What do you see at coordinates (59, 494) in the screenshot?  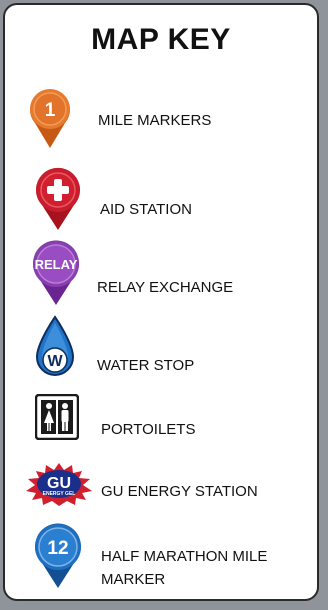 I see `gu-badge-sub: ENERGY GEL` at bounding box center [59, 494].